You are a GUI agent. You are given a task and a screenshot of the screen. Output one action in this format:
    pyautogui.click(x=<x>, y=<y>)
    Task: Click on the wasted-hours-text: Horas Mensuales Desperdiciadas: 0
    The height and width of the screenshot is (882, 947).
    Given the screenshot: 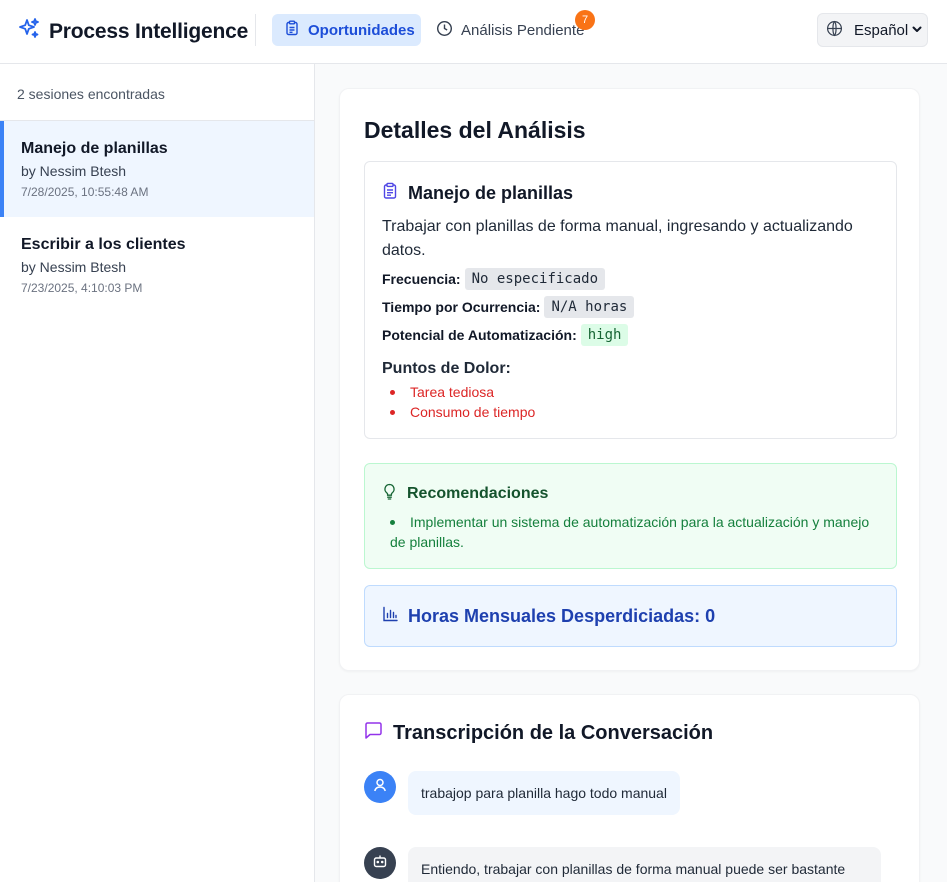 What is the action you would take?
    pyautogui.click(x=562, y=615)
    